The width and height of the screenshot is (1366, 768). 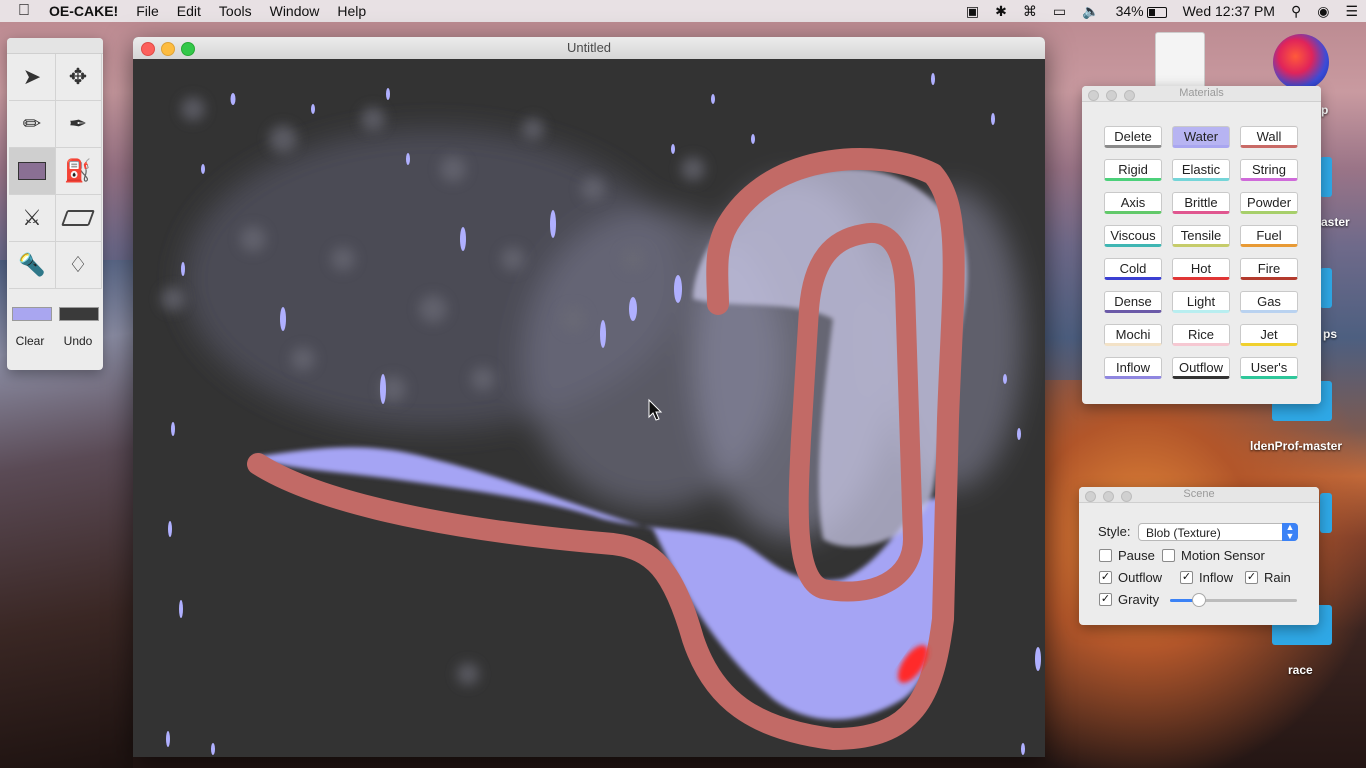 What do you see at coordinates (1269, 170) in the screenshot?
I see `material-button-string: String` at bounding box center [1269, 170].